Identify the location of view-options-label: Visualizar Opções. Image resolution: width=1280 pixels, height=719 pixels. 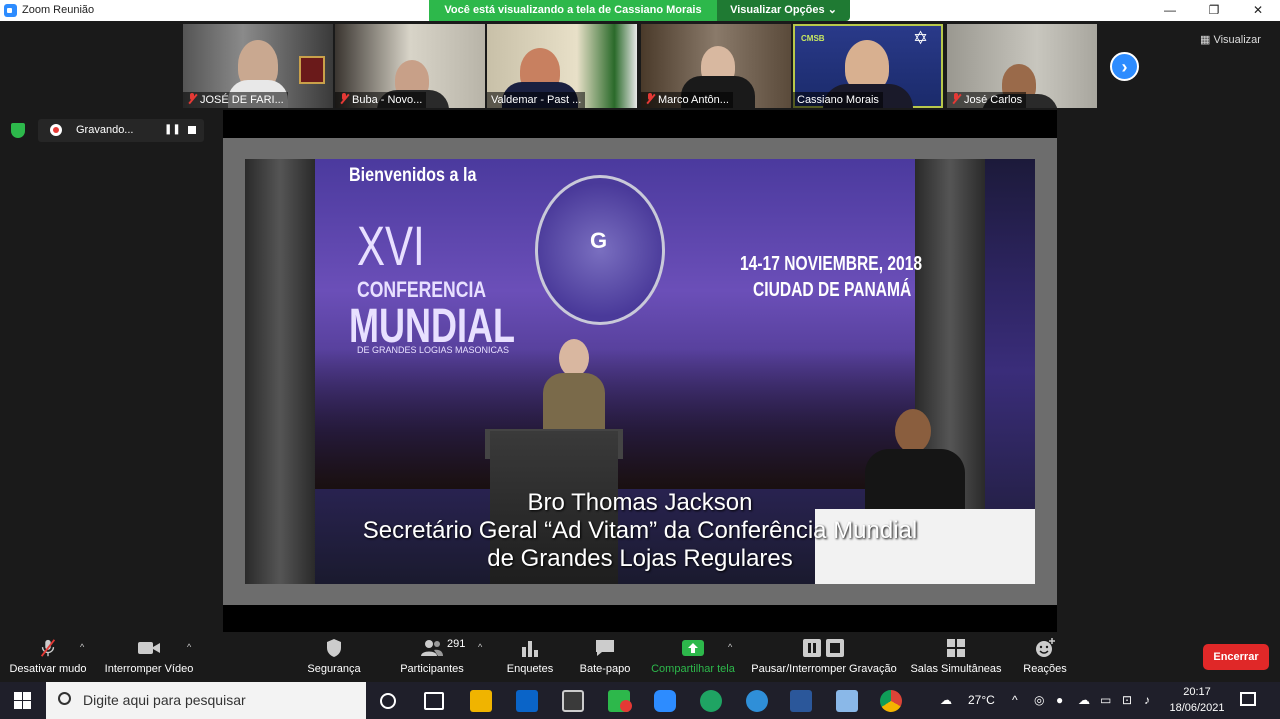
(777, 10).